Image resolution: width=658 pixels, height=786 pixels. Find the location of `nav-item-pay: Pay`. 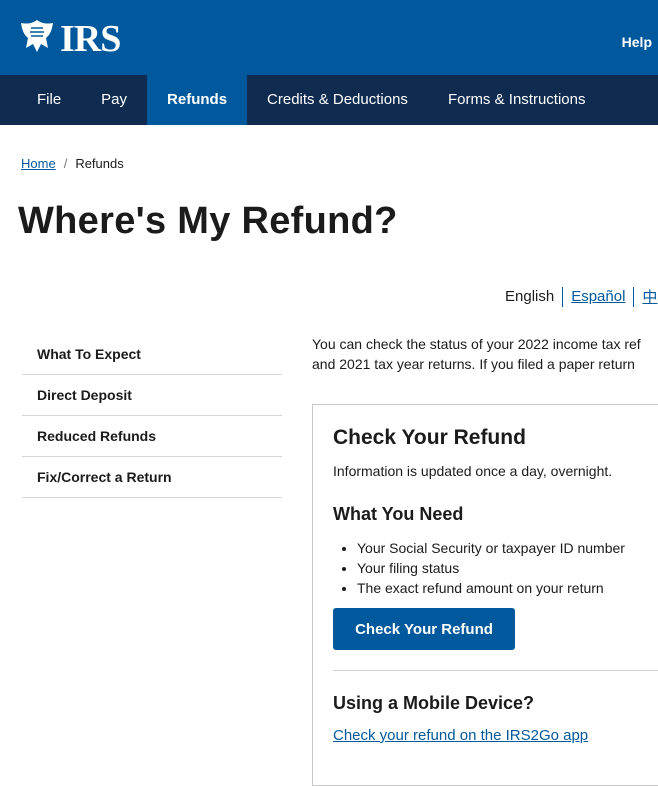

nav-item-pay: Pay is located at coordinates (114, 100).